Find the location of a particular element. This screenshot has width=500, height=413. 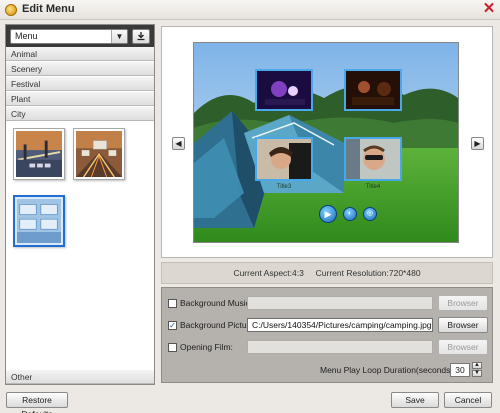

city-blue-image is located at coordinates (39, 221).